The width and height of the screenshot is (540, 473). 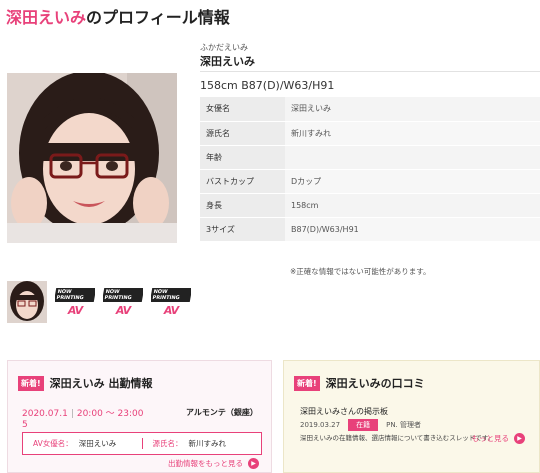 I want to click on actress-label: AV女優名：, so click(x=53, y=443).